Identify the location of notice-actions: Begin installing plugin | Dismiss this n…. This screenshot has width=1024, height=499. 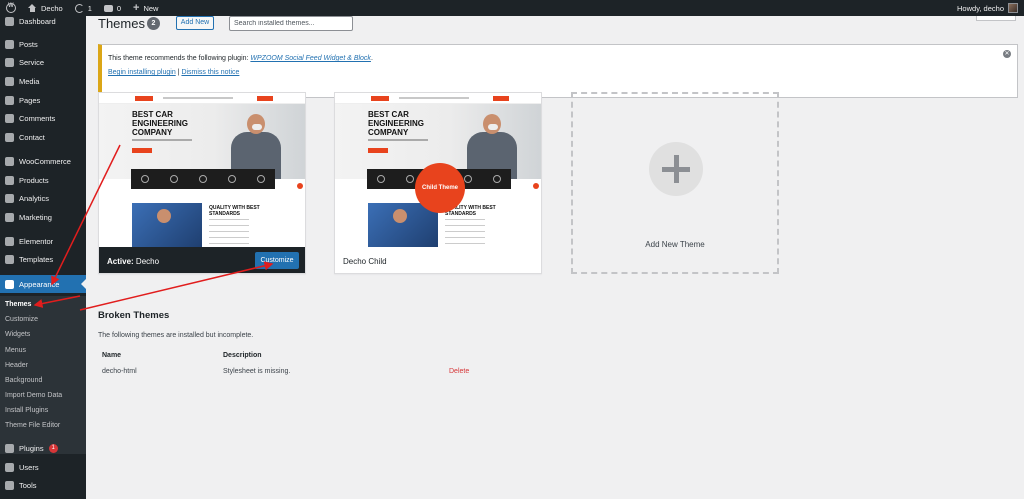
(173, 72).